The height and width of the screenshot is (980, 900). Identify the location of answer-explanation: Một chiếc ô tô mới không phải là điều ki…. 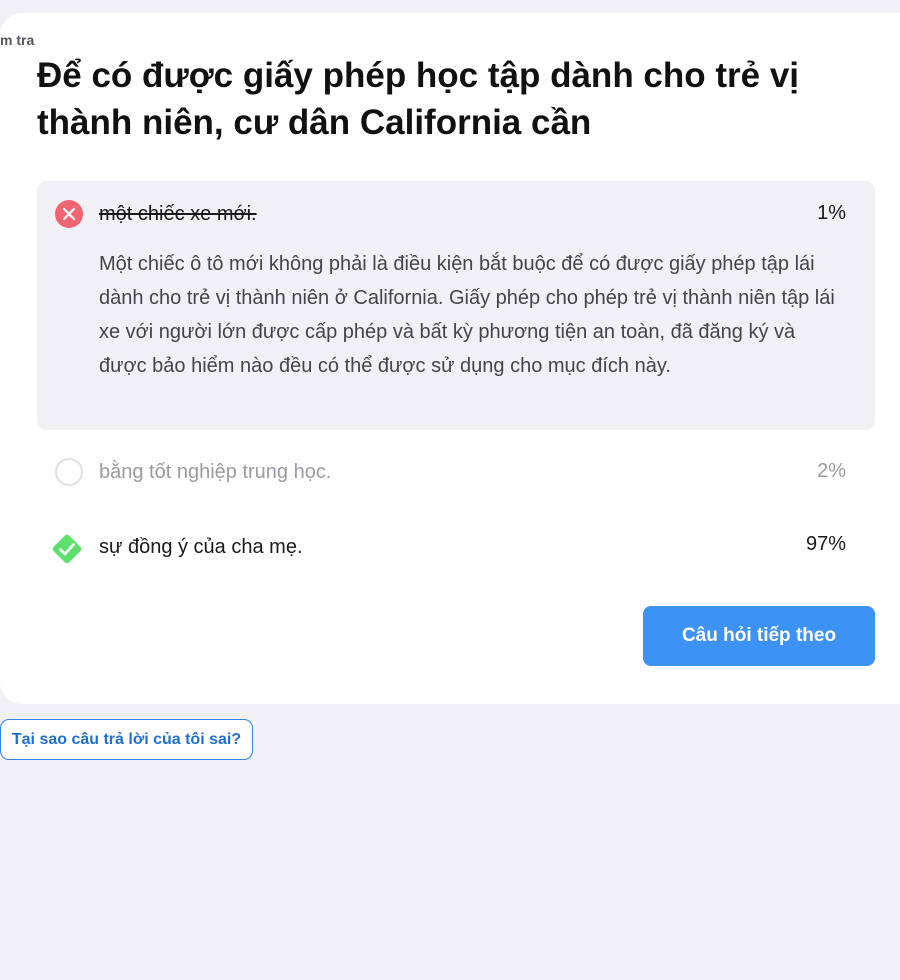
(467, 315).